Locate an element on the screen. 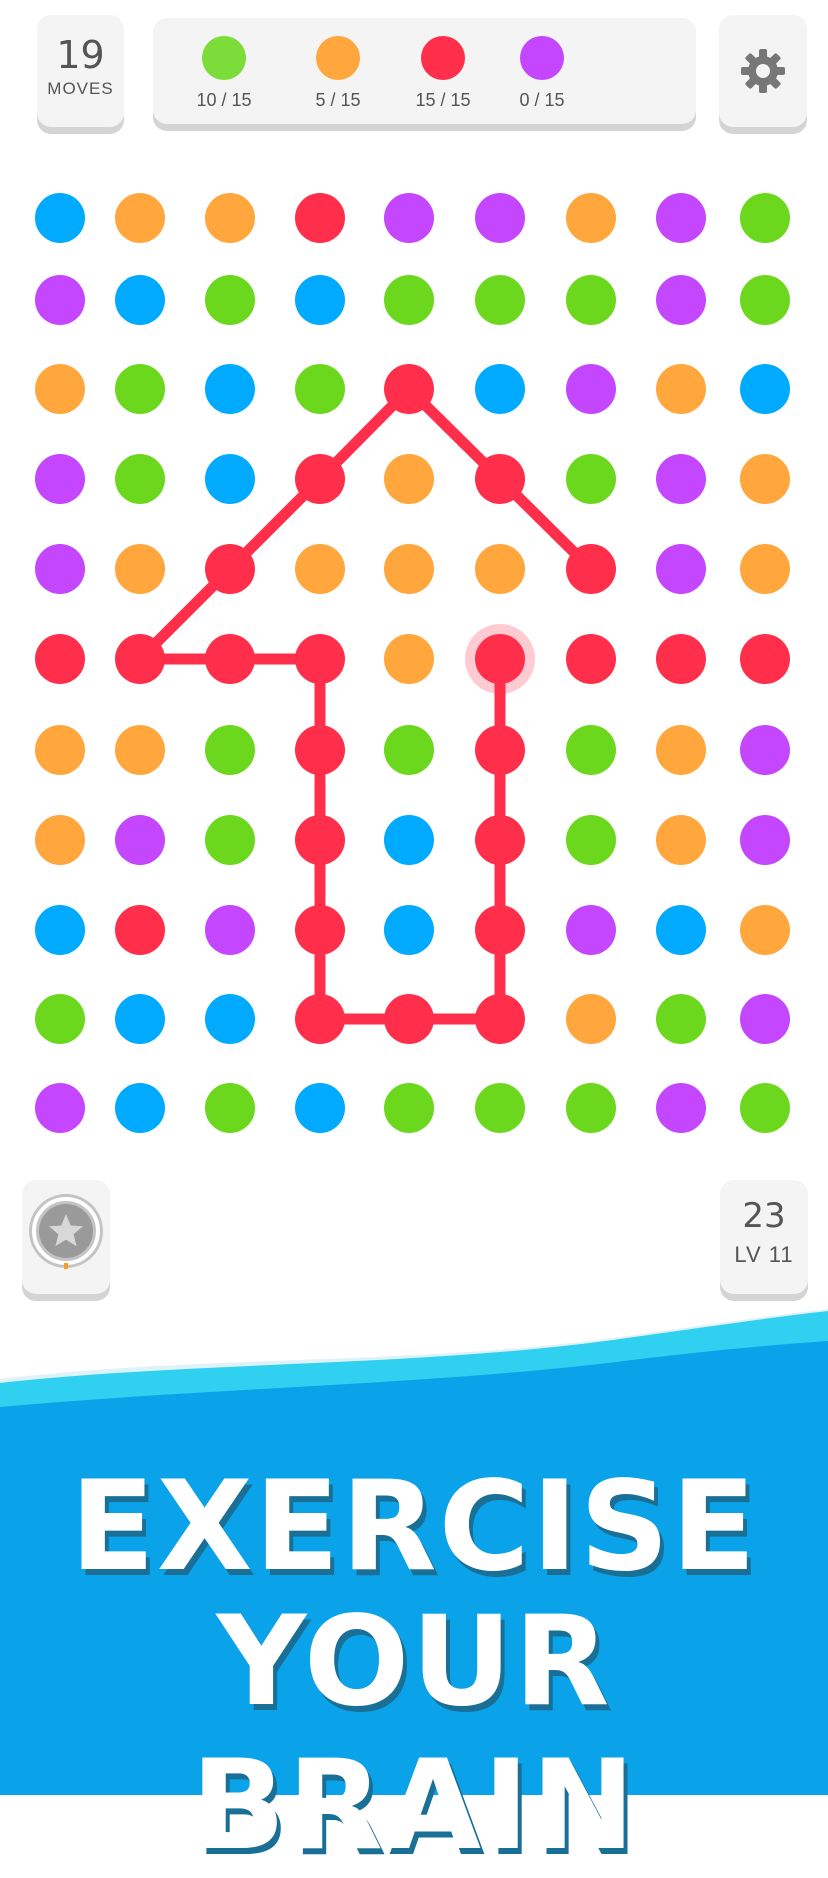 This screenshot has height=1878, width=828. dot-r9-c9 is located at coordinates (765, 930).